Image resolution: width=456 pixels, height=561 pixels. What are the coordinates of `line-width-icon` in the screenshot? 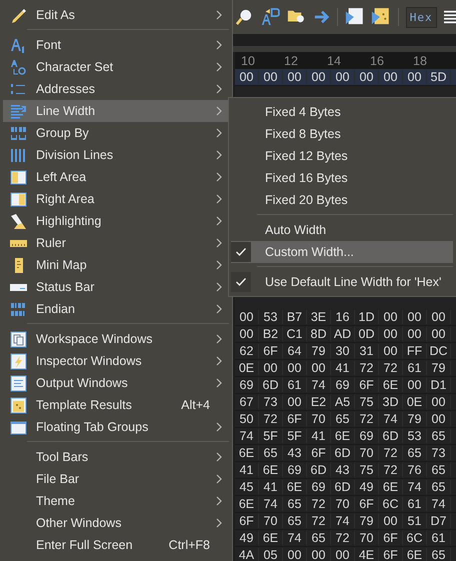 It's located at (450, 17).